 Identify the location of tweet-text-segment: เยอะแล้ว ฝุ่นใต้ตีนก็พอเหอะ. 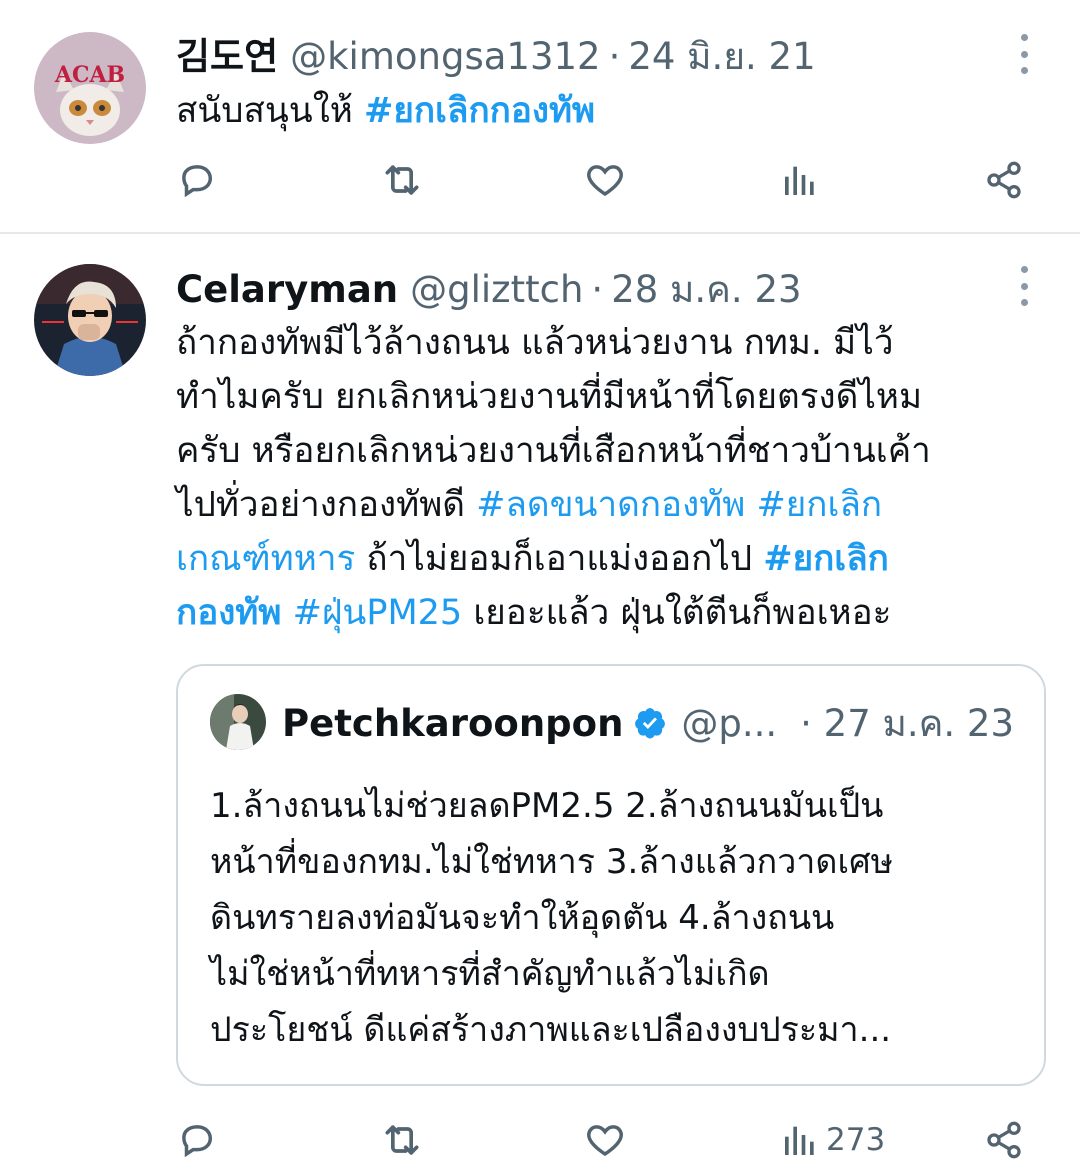
(677, 613).